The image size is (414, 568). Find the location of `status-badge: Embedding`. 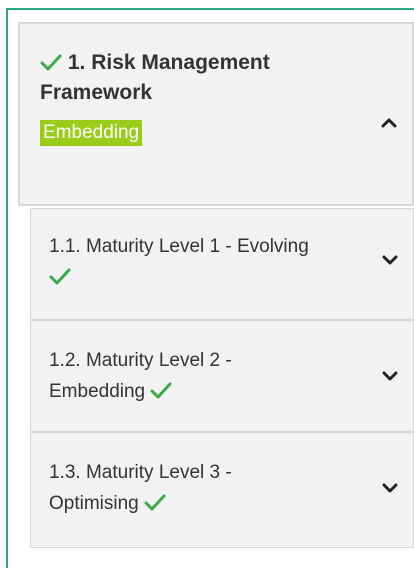

status-badge: Embedding is located at coordinates (91, 133).